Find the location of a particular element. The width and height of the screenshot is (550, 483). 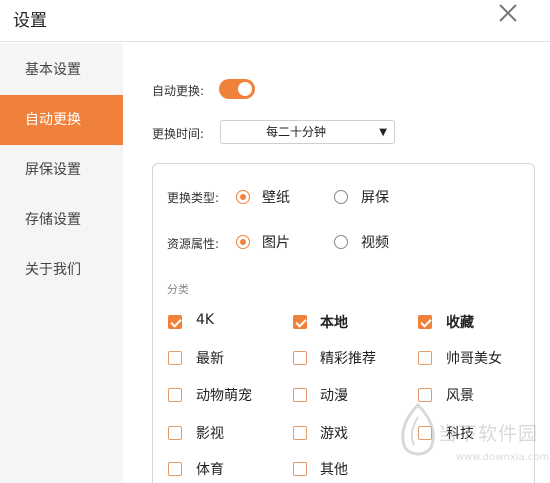

resource-image-label: 图片 is located at coordinates (276, 243).